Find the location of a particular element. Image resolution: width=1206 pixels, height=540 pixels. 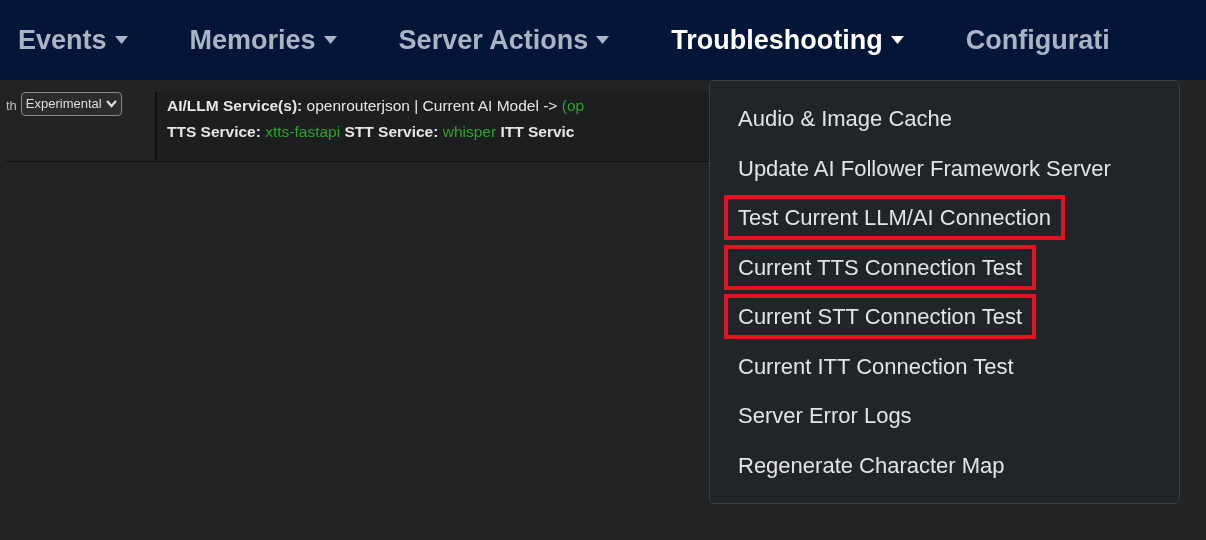

menu-item: Regenerate Character Map is located at coordinates (871, 465).